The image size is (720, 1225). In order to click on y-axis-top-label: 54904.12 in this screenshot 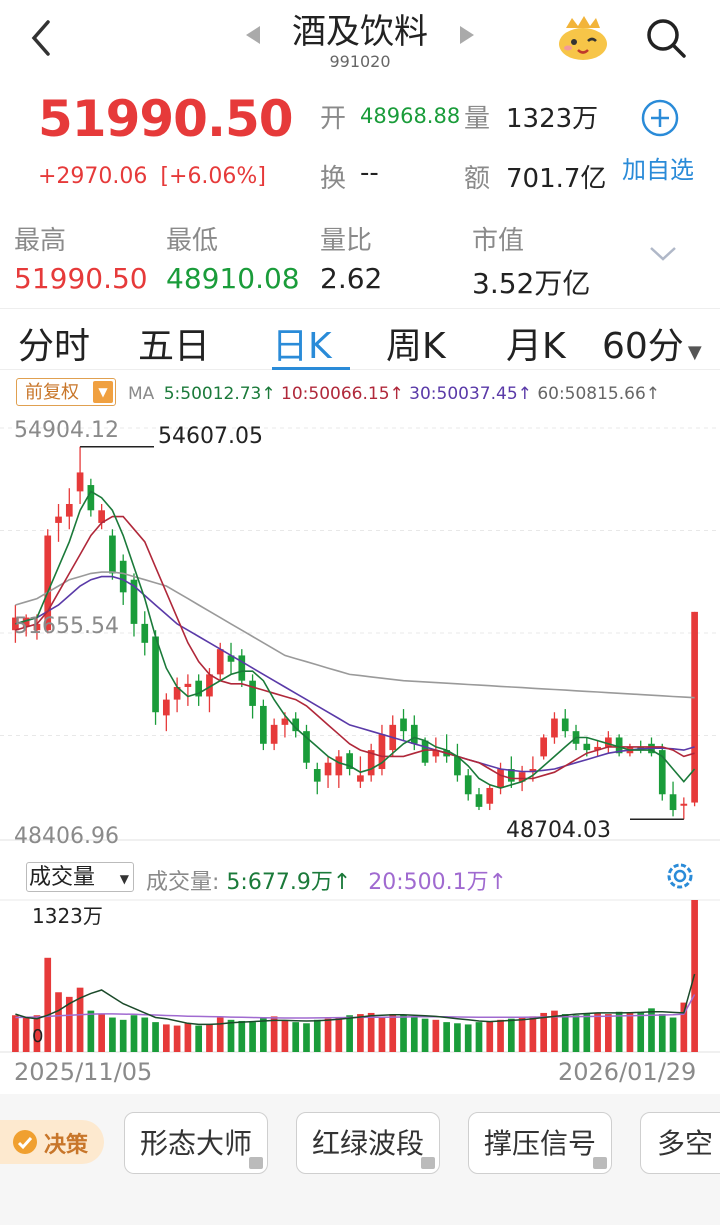, I will do `click(66, 430)`.